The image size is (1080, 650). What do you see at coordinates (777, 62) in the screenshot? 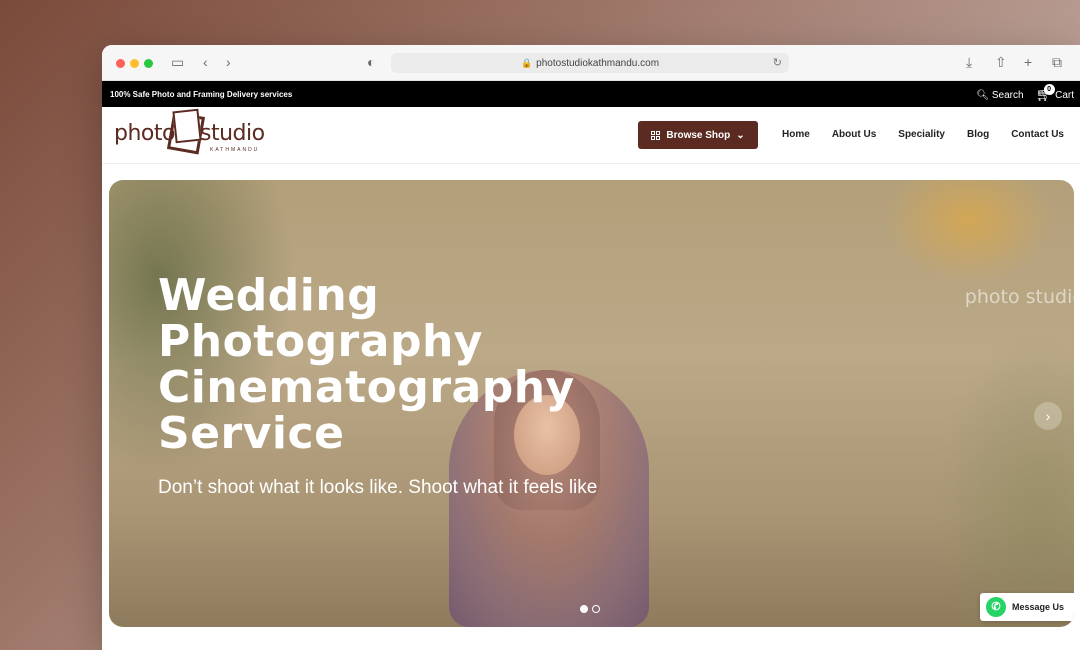
I see `reload-icon: ↻` at bounding box center [777, 62].